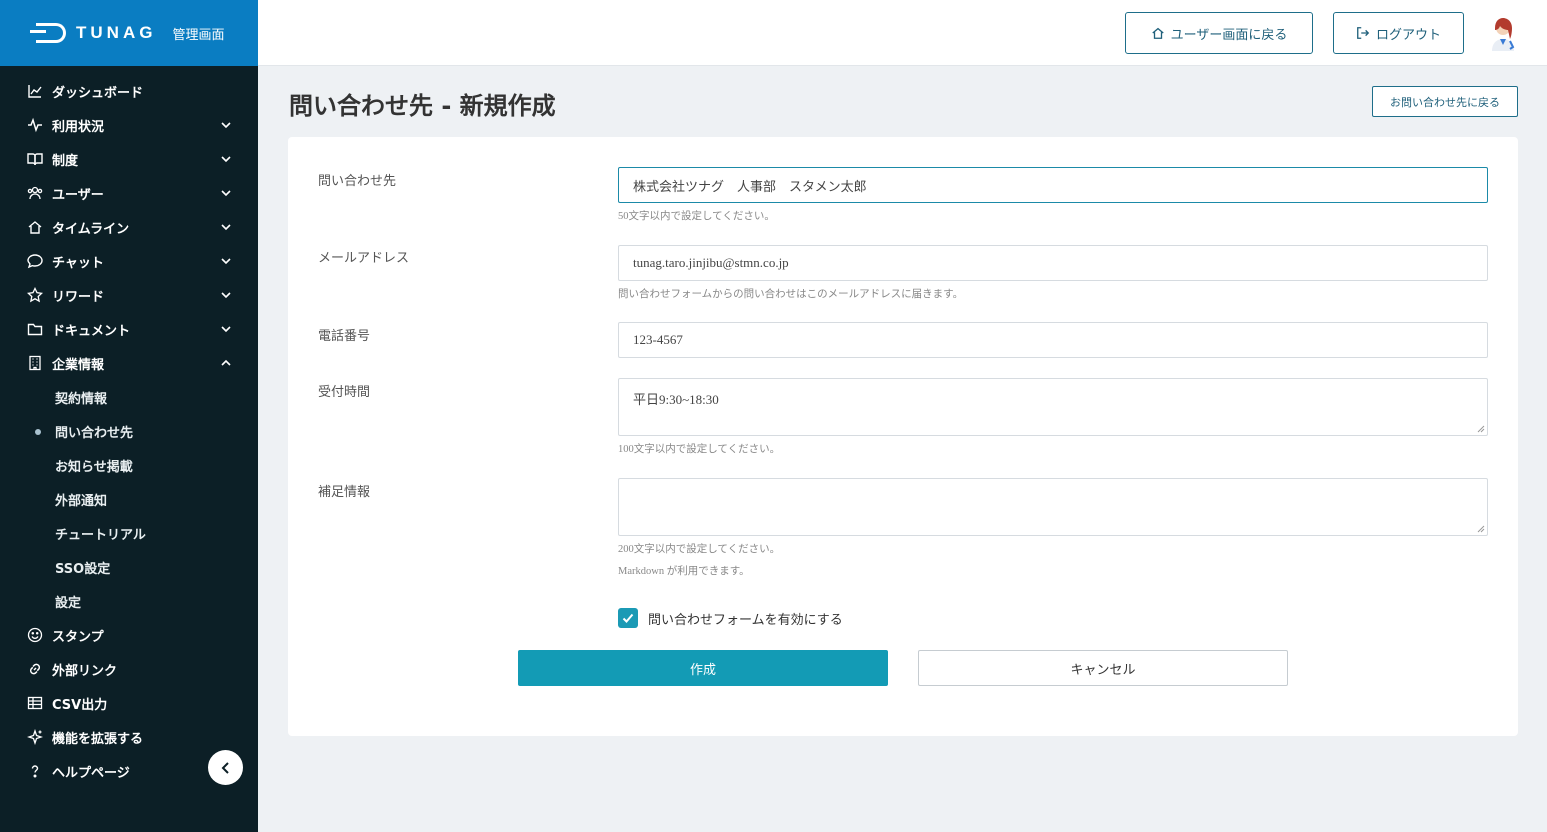 The height and width of the screenshot is (832, 1547). What do you see at coordinates (226, 363) in the screenshot?
I see `chevron-up-icon` at bounding box center [226, 363].